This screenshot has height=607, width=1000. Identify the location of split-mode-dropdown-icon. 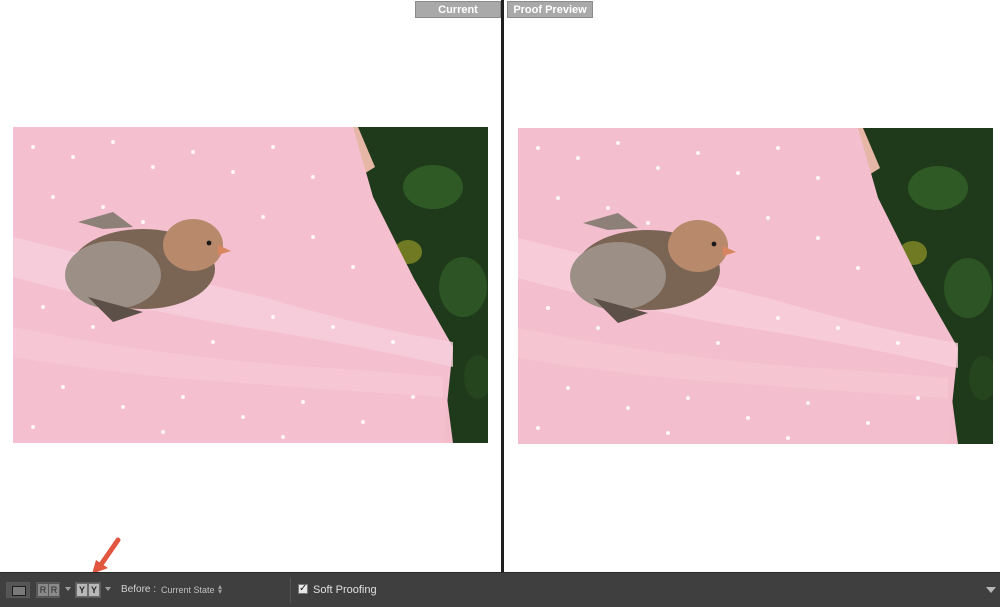
(108, 589).